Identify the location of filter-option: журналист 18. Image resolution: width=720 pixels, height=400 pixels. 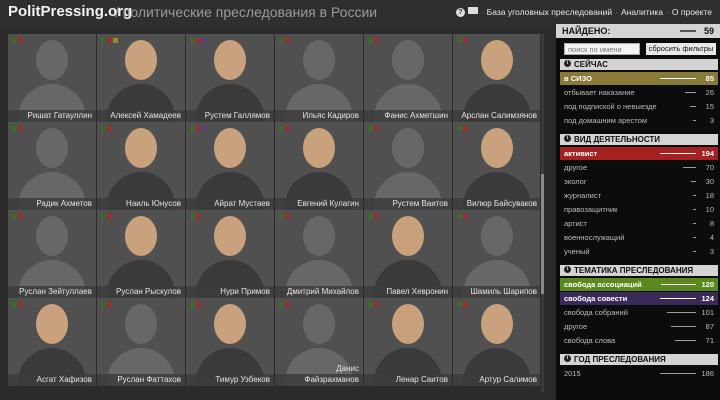
(639, 195).